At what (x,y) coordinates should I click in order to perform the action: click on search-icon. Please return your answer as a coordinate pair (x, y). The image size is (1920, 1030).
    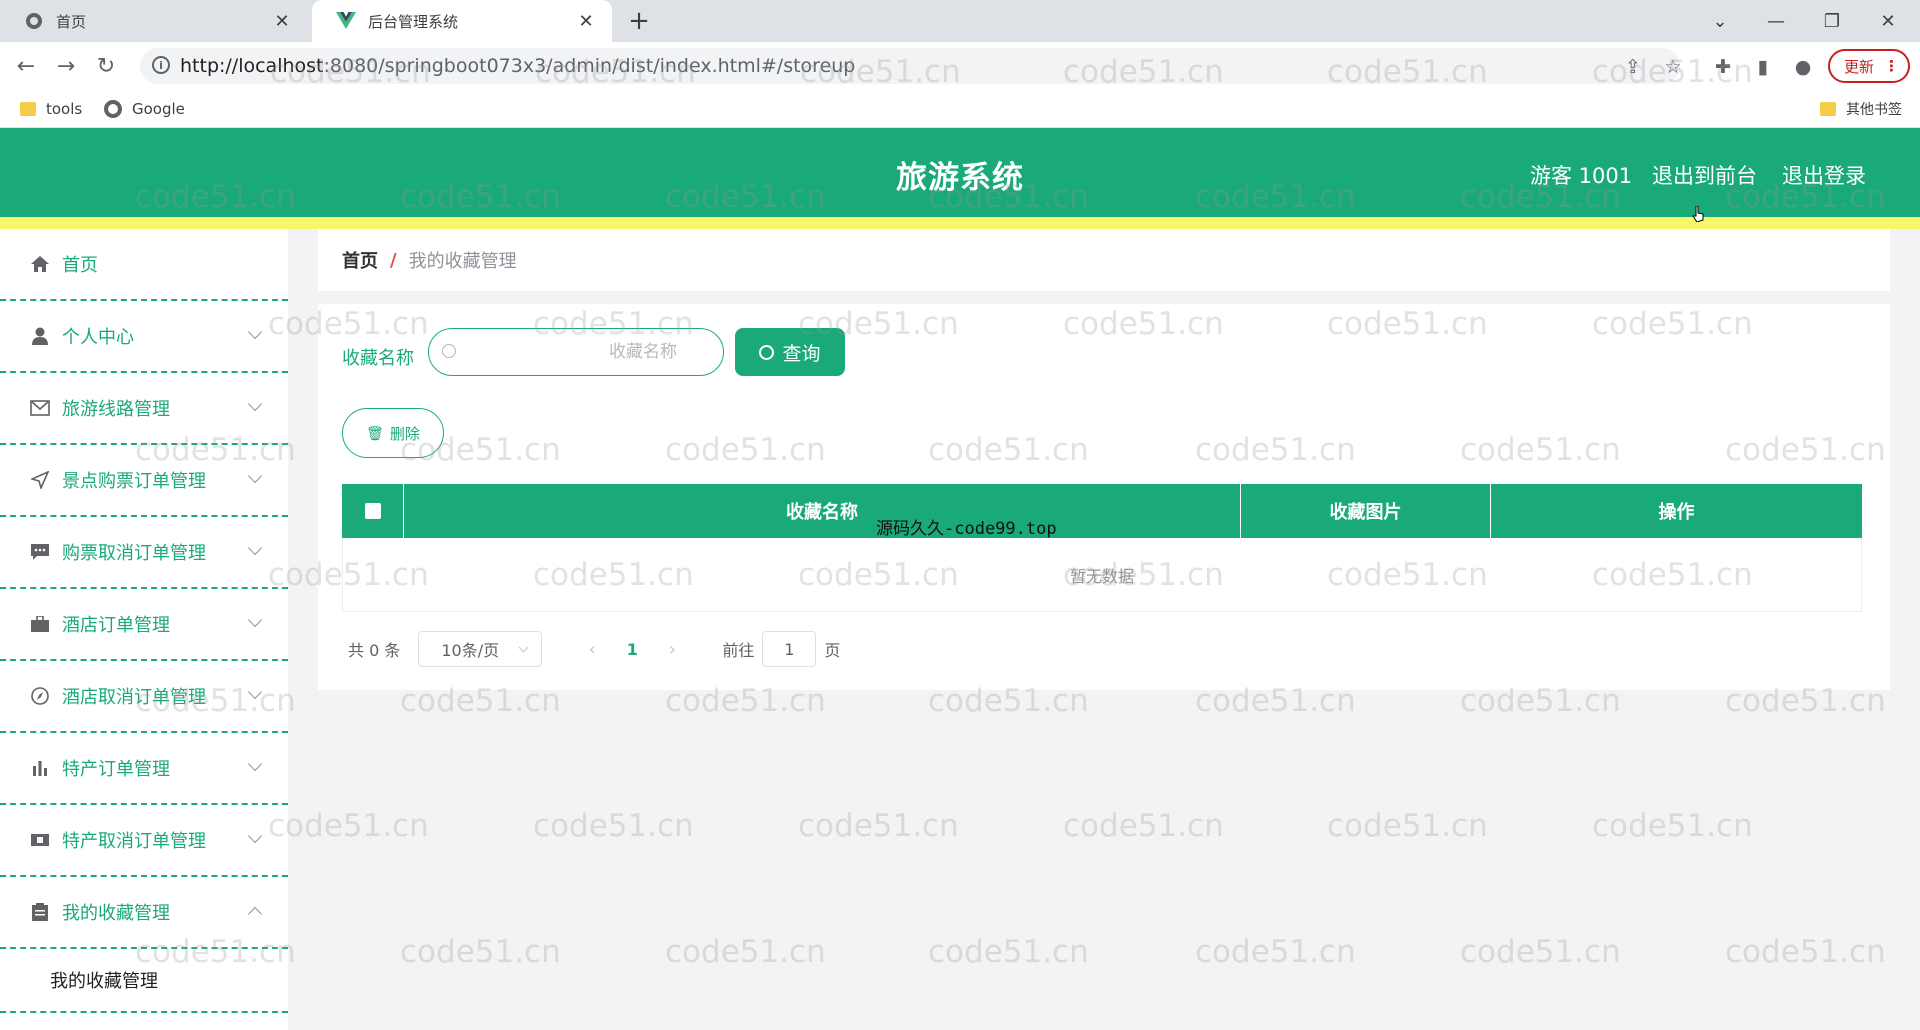
    Looking at the image, I should click on (449, 351).